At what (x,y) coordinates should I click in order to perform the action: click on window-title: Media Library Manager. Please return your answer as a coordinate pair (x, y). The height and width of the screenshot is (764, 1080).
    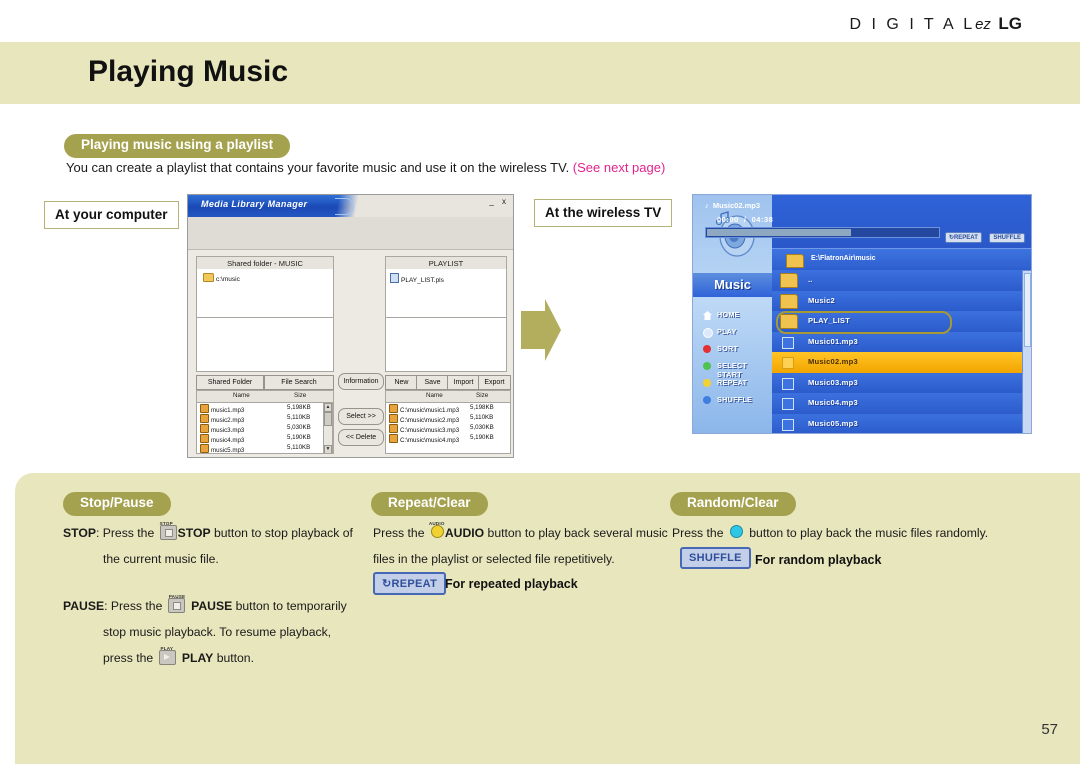
    Looking at the image, I should click on (254, 204).